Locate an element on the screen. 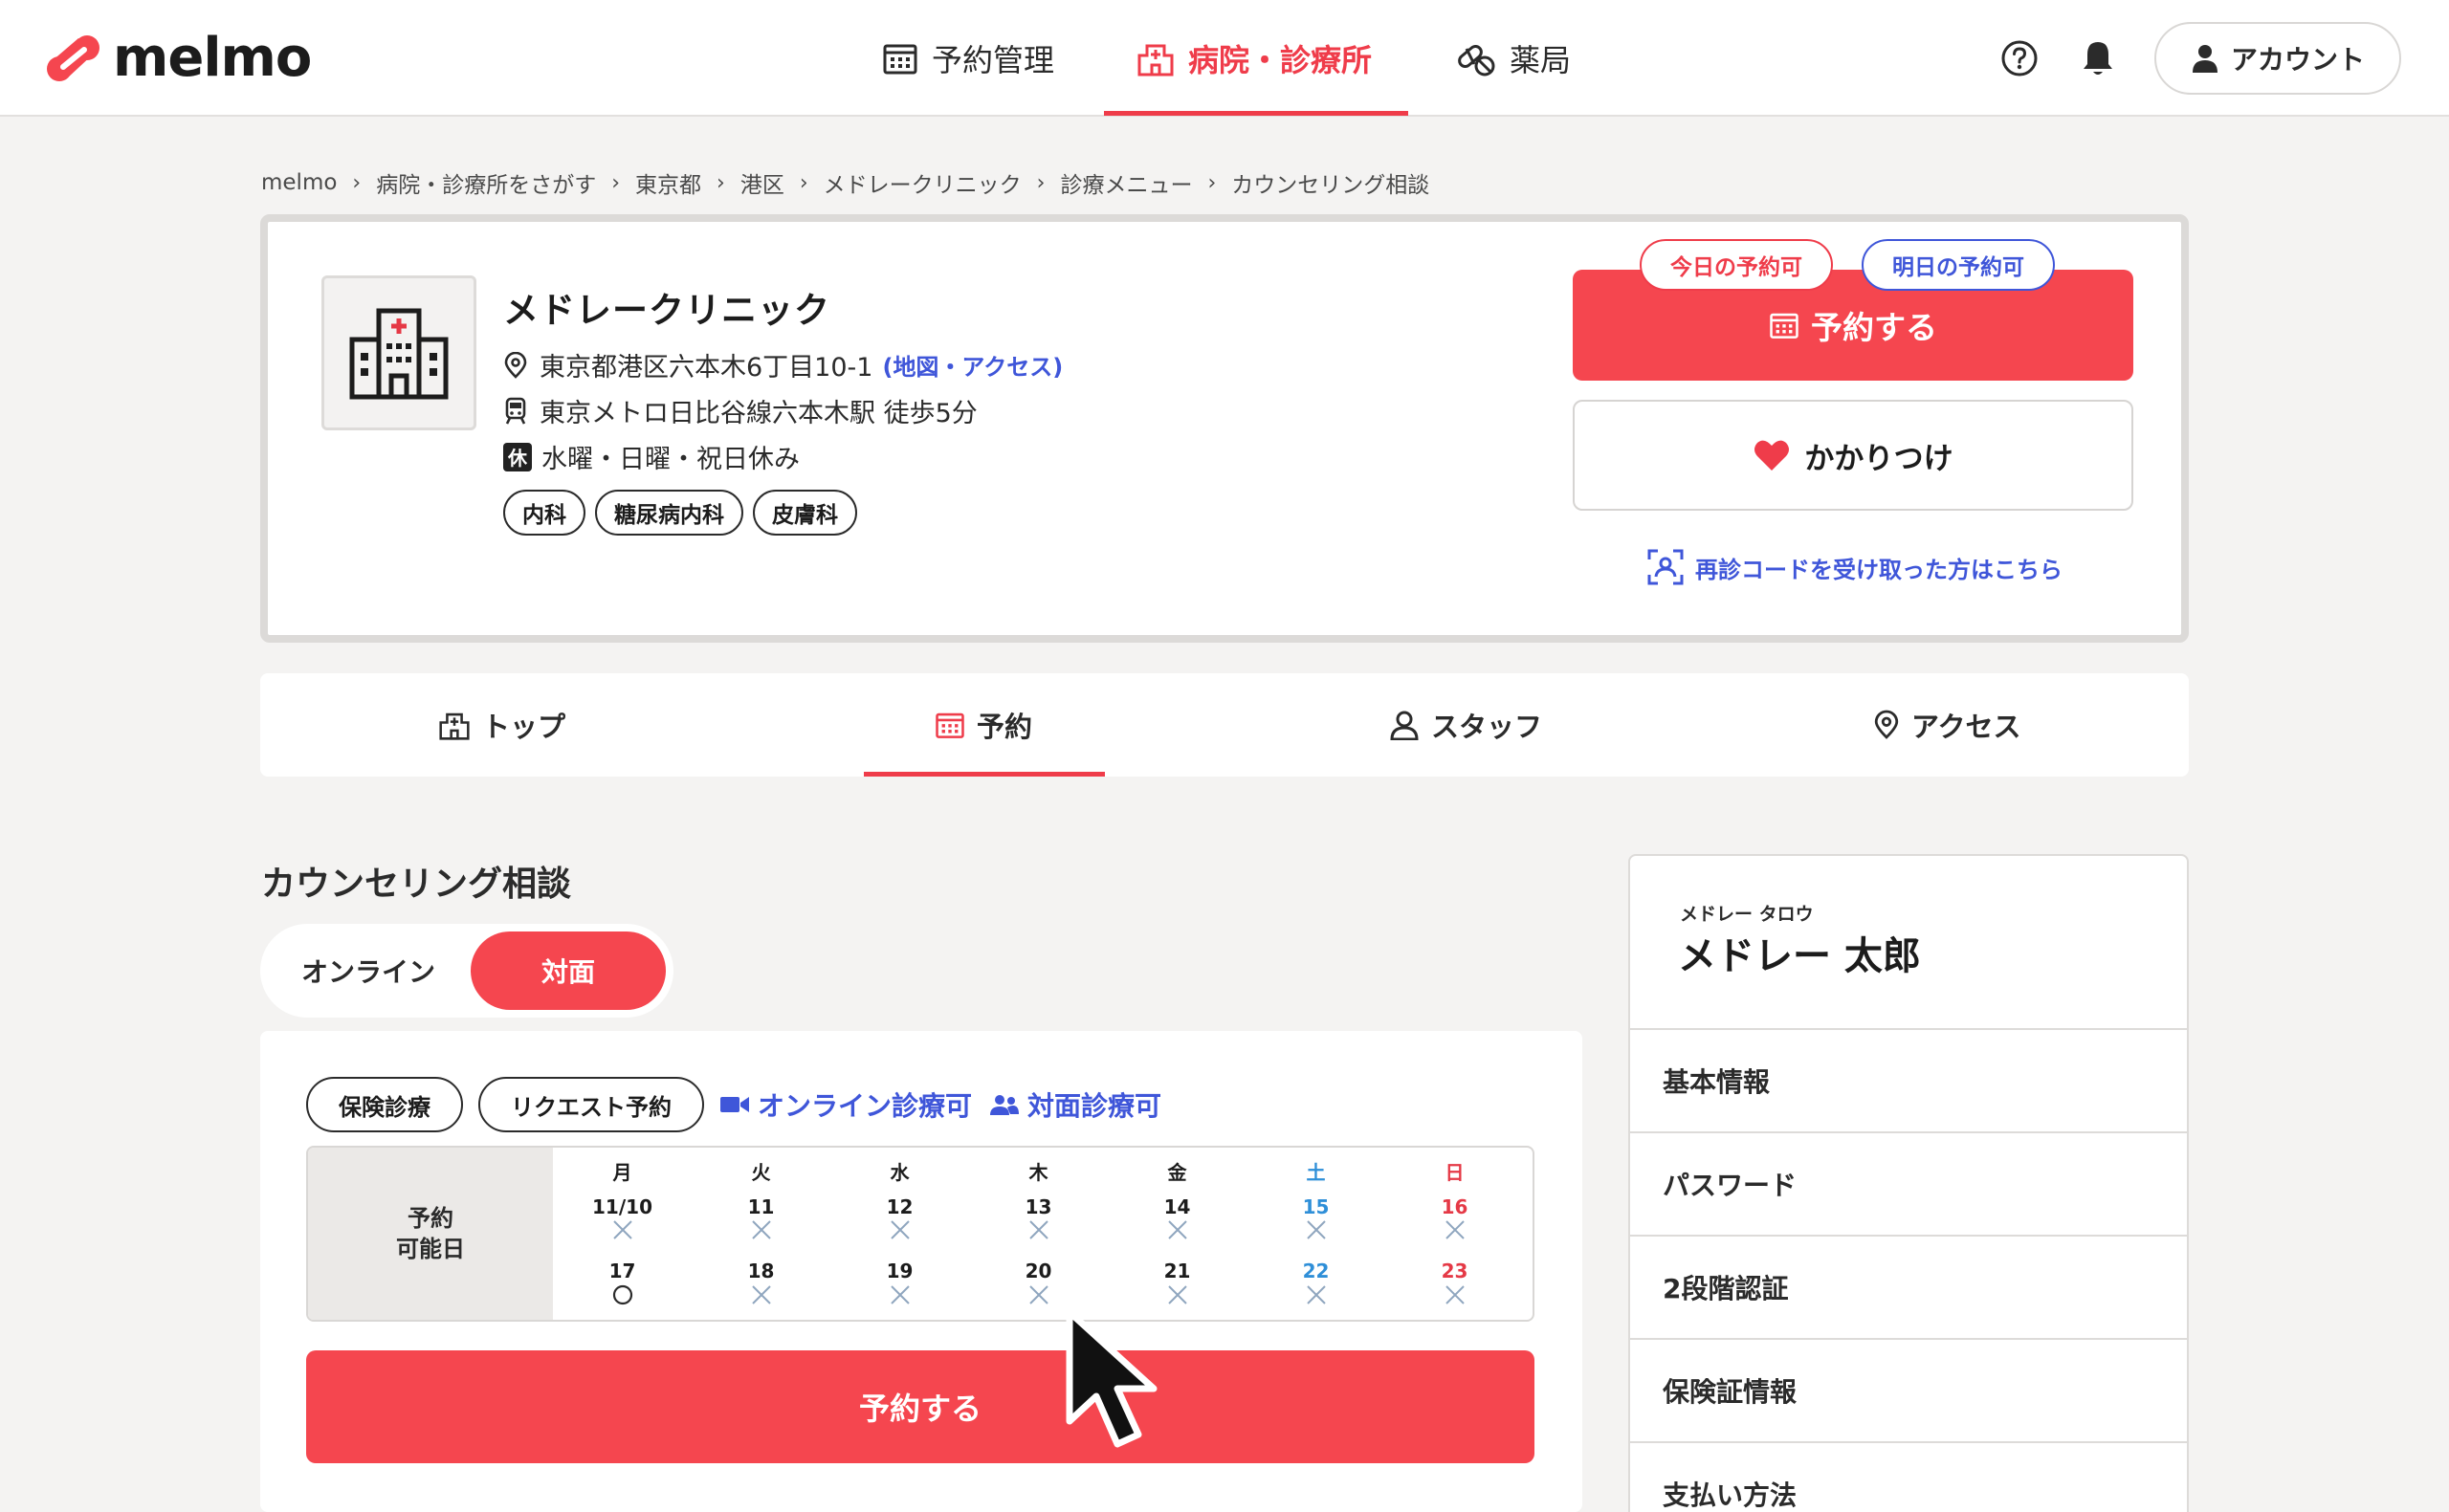  clinic-station-row: 東京メトロ日比谷線六本木駅 徒歩5分 is located at coordinates (740, 410).